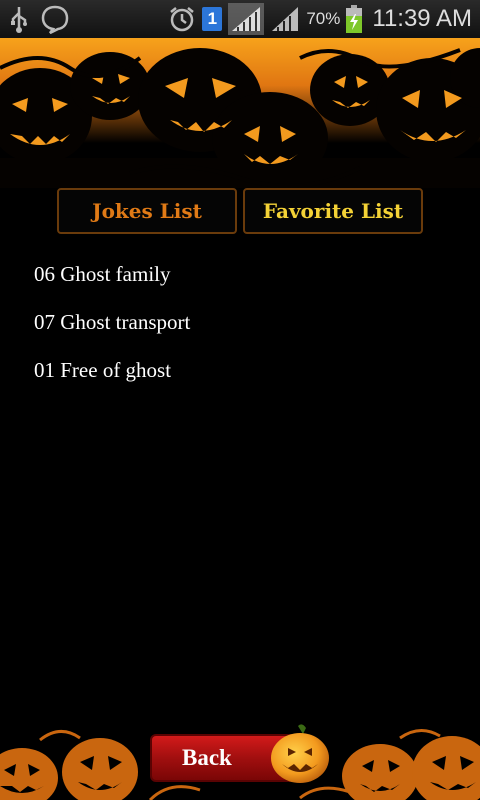 This screenshot has height=800, width=480. I want to click on back-button-label: Back, so click(207, 757).